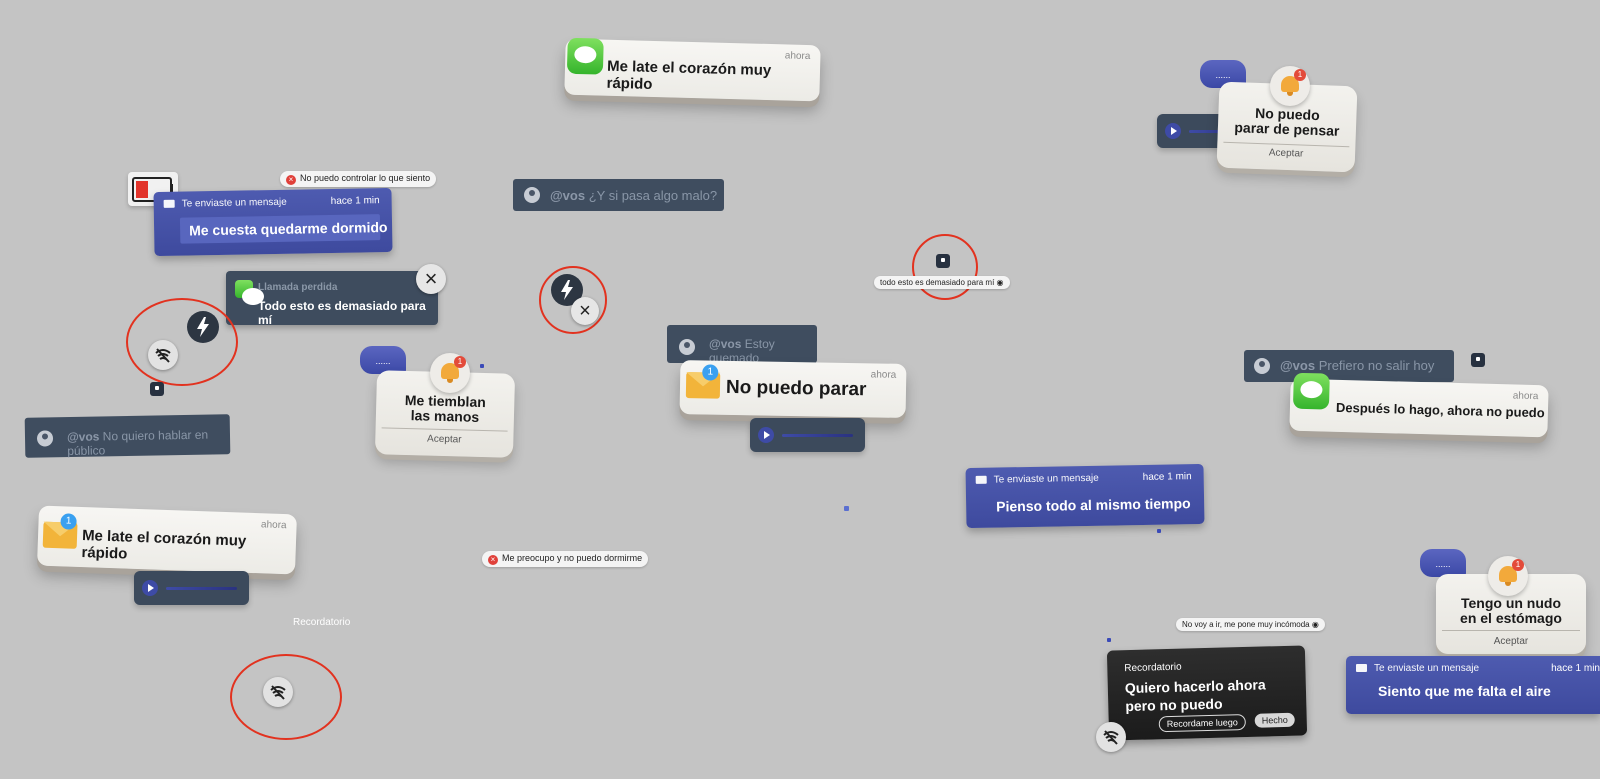 The width and height of the screenshot is (1600, 779). Describe the element at coordinates (445, 416) in the screenshot. I see `alert-line-2: las manos` at that location.